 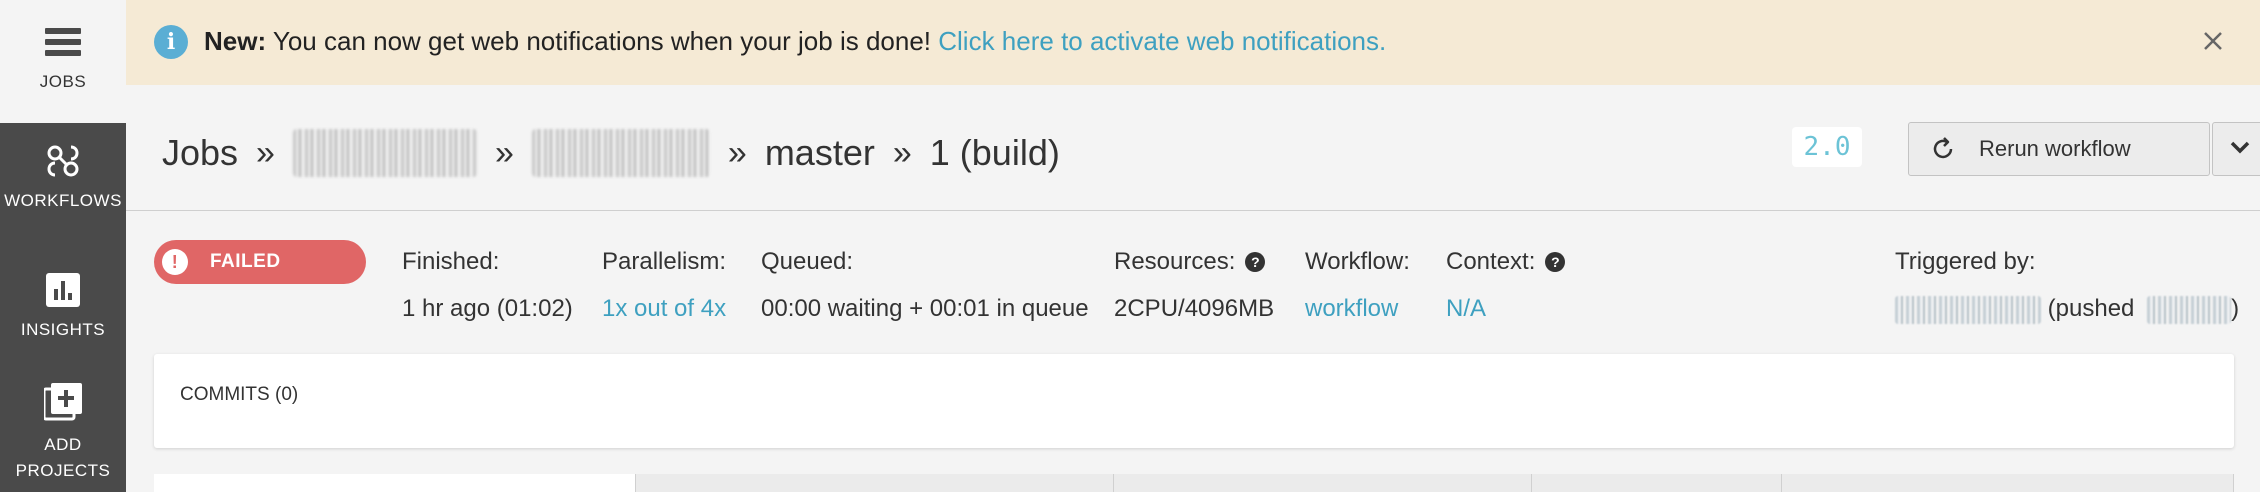 I want to click on info-icon: i, so click(x=171, y=42).